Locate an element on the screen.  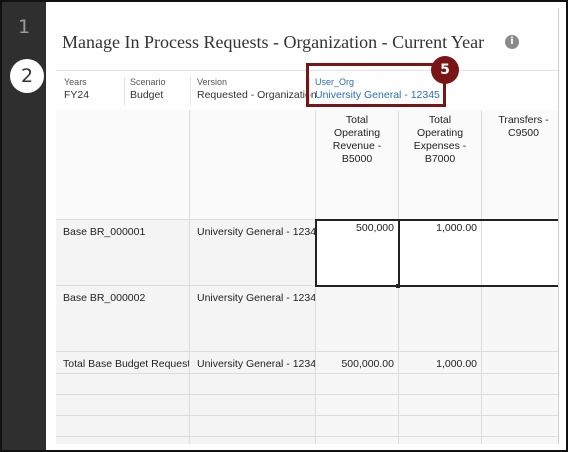
active-cell-outline is located at coordinates (357, 253).